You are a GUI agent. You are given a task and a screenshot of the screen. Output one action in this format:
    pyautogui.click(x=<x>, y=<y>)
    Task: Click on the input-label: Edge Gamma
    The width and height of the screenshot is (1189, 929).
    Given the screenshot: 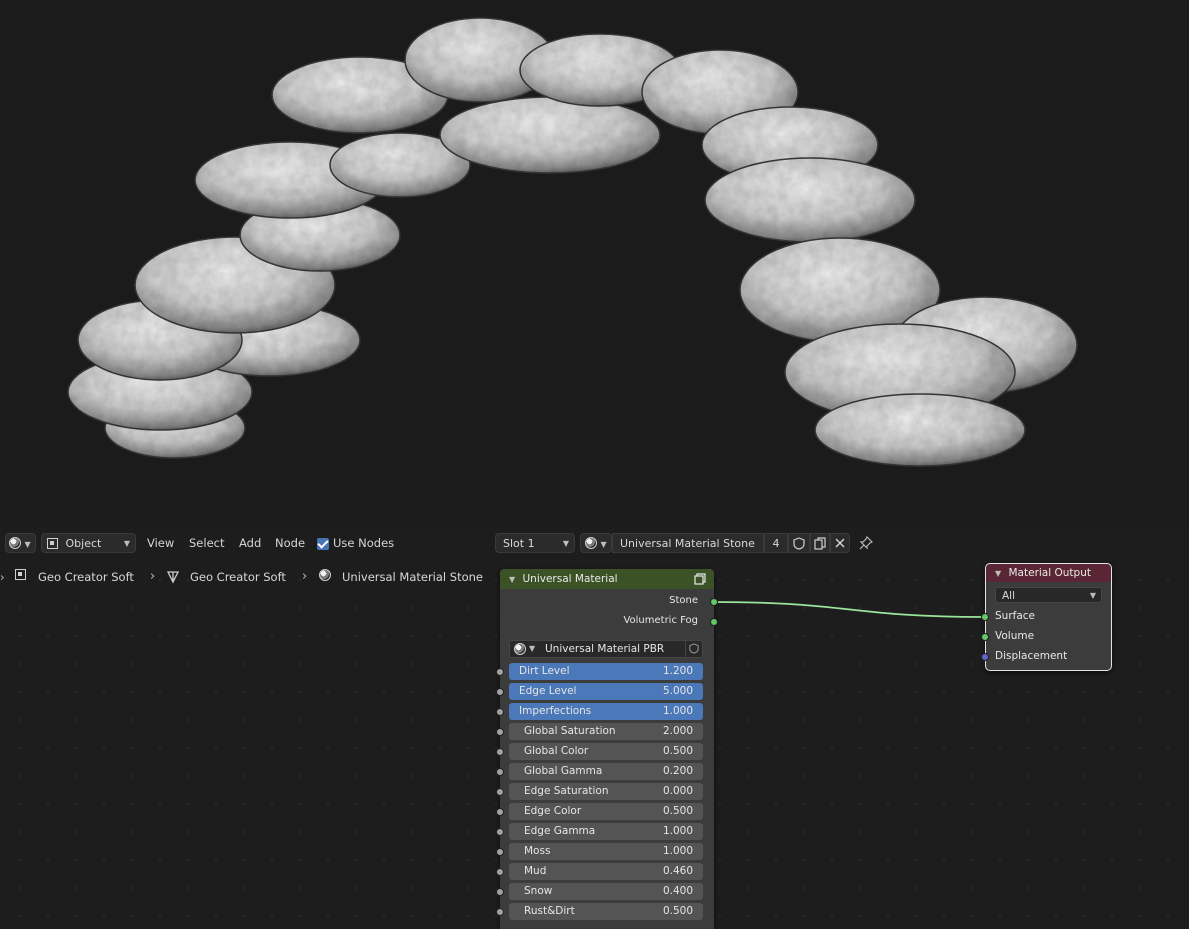 What is the action you would take?
    pyautogui.click(x=560, y=831)
    